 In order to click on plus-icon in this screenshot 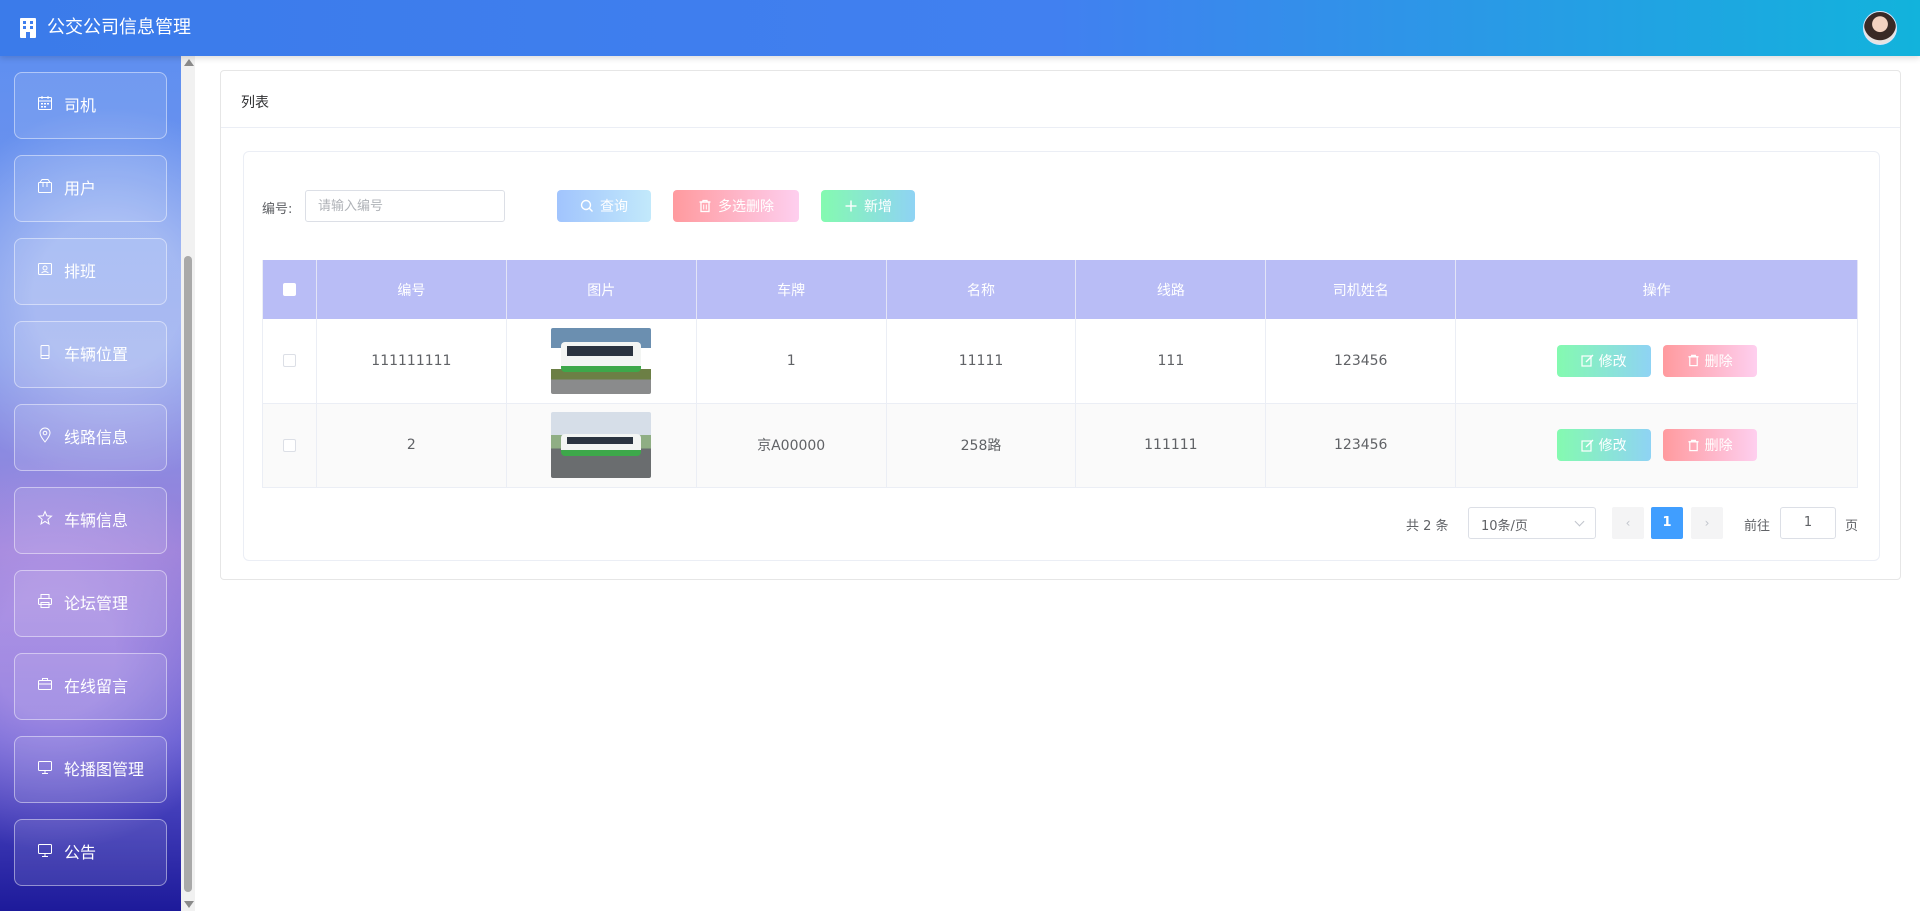, I will do `click(851, 206)`.